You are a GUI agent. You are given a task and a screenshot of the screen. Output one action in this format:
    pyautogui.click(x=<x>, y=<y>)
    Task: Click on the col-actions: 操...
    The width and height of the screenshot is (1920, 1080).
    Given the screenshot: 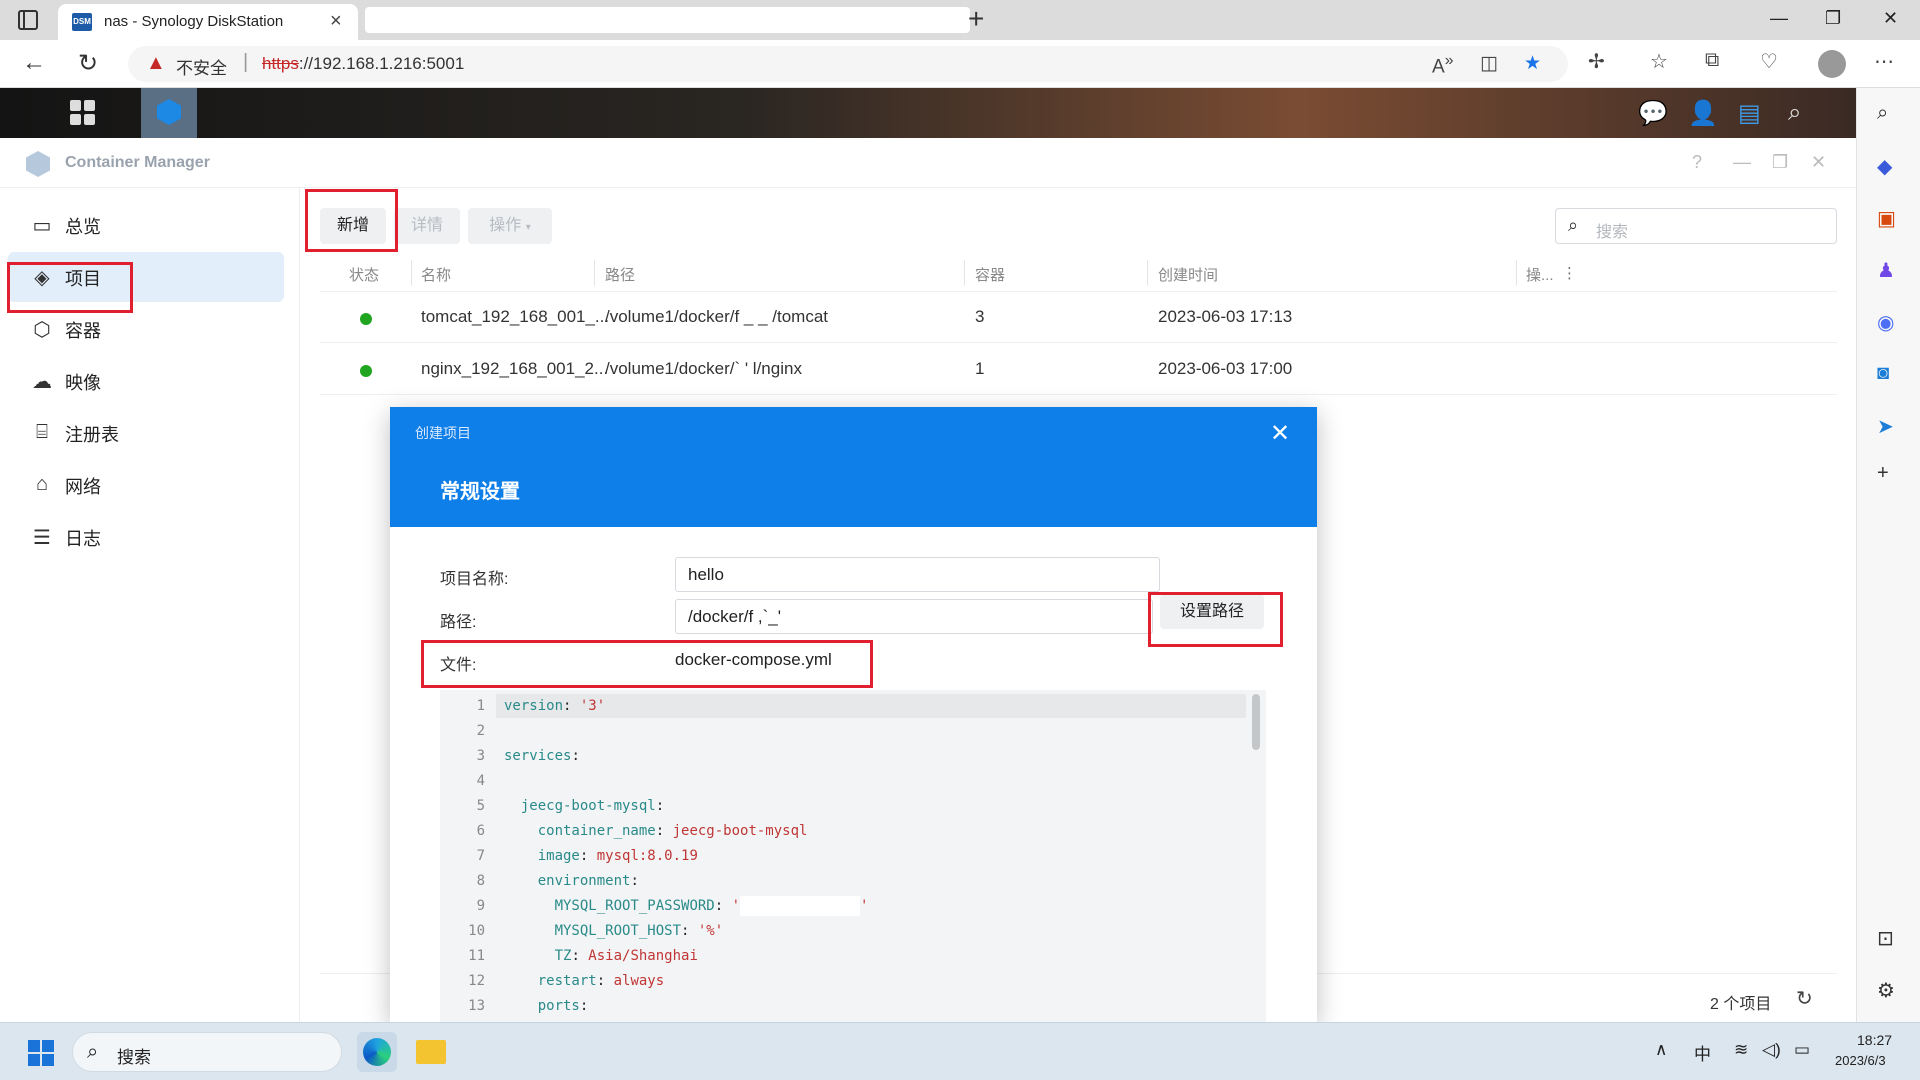 What is the action you would take?
    pyautogui.click(x=1540, y=274)
    